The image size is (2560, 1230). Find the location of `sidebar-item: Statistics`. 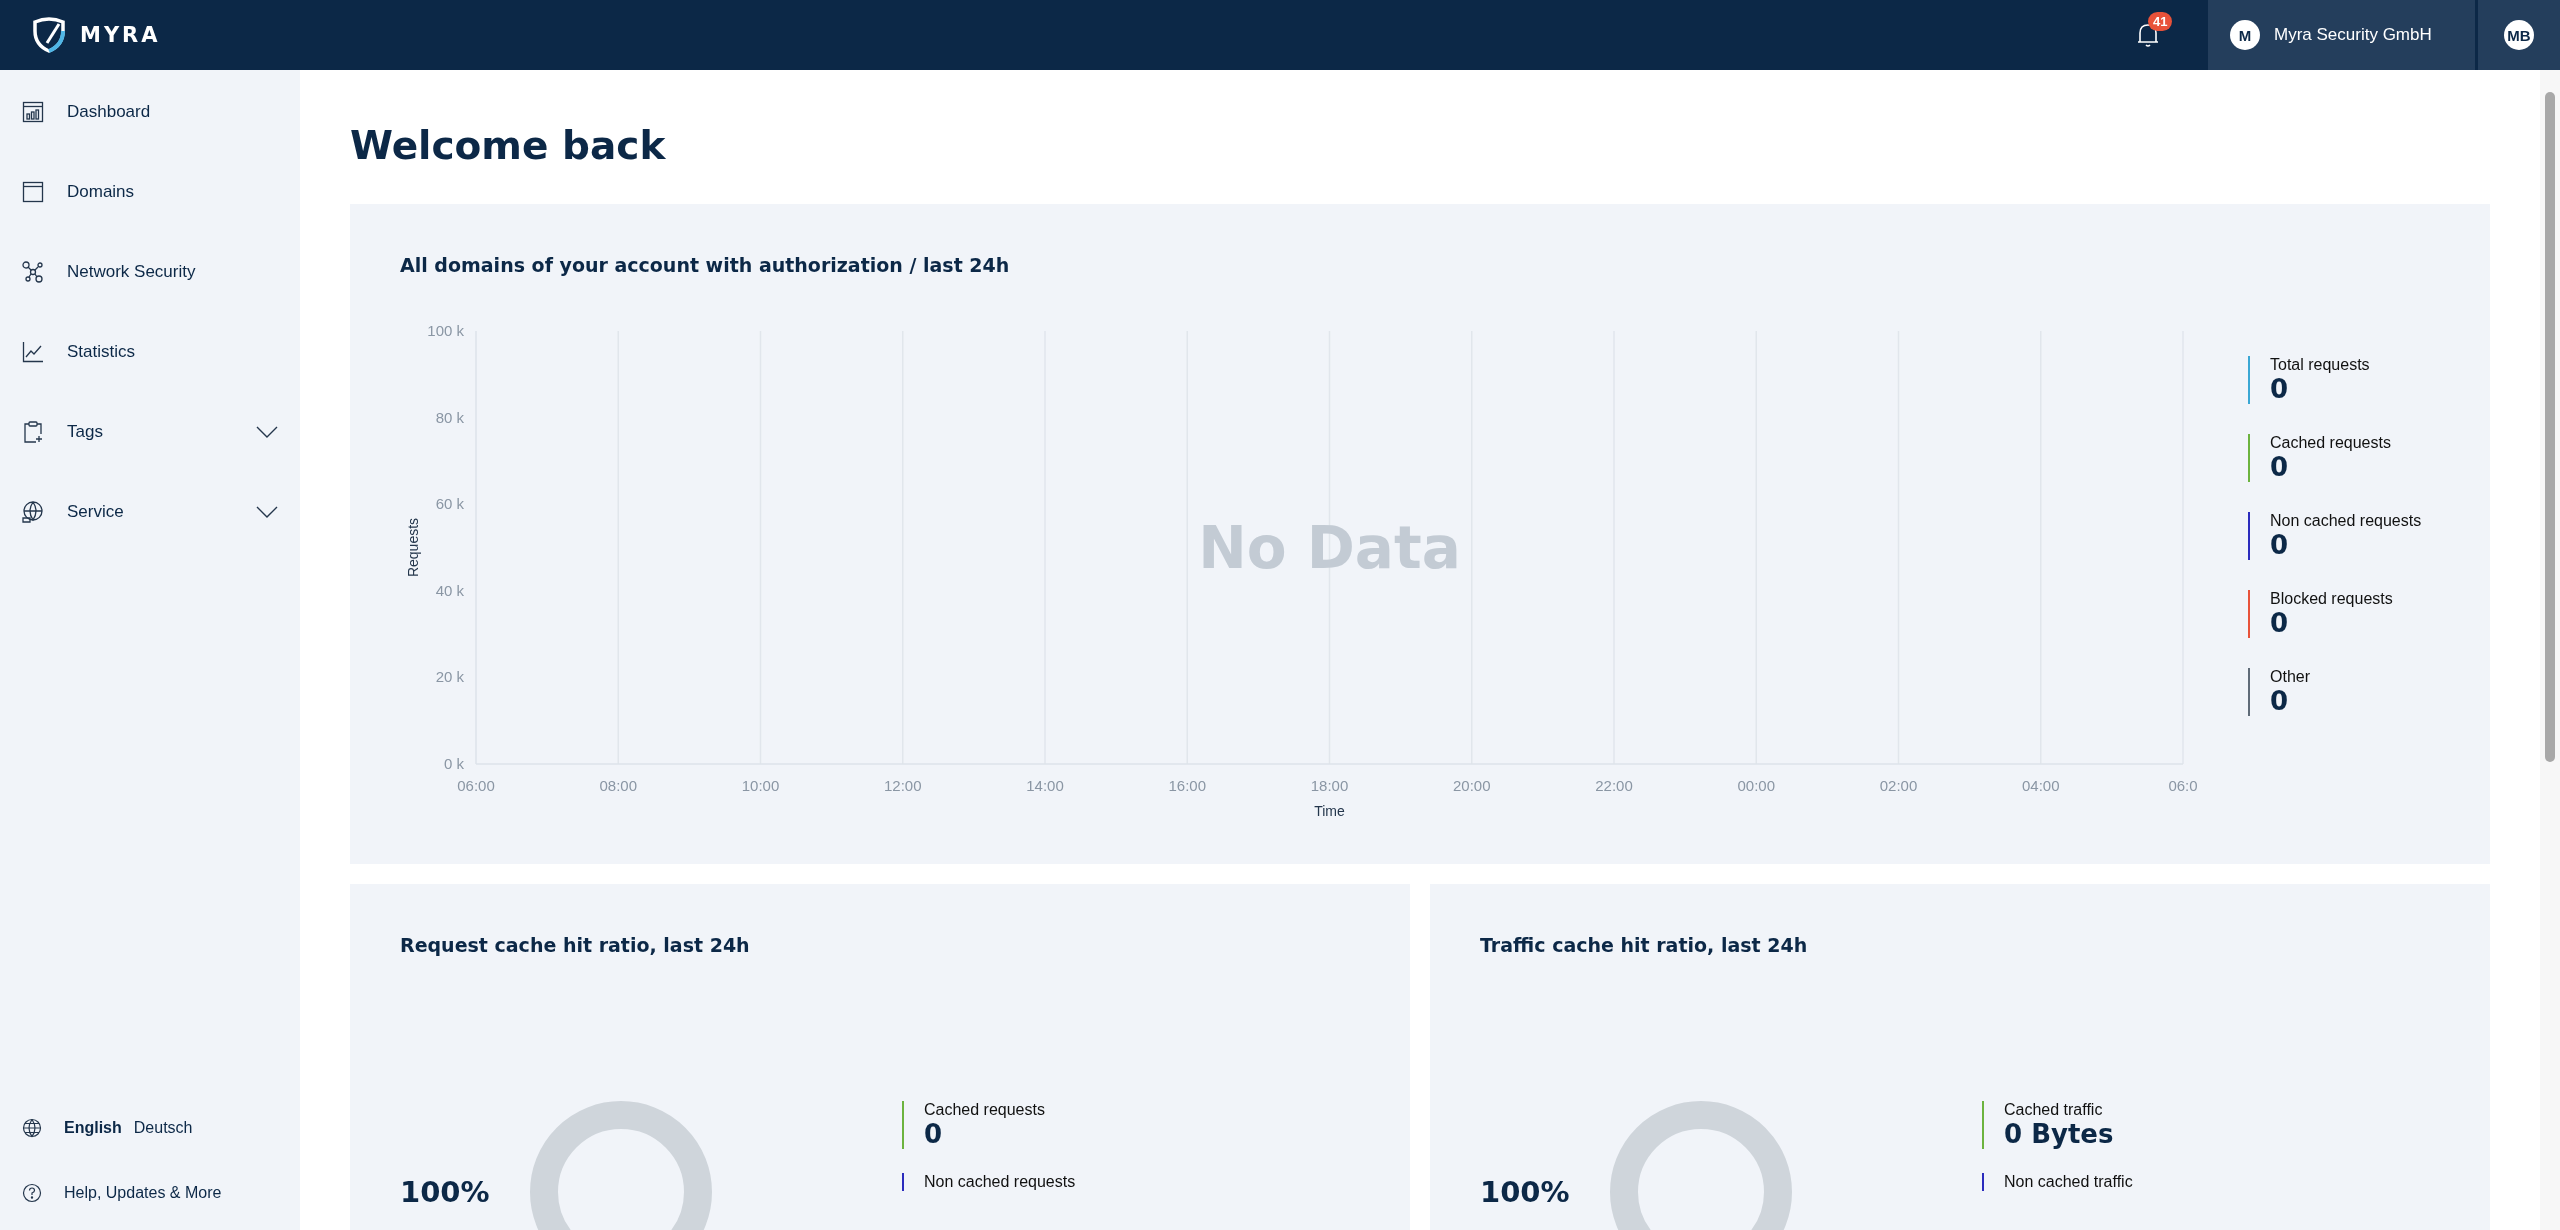

sidebar-item: Statistics is located at coordinates (150, 352).